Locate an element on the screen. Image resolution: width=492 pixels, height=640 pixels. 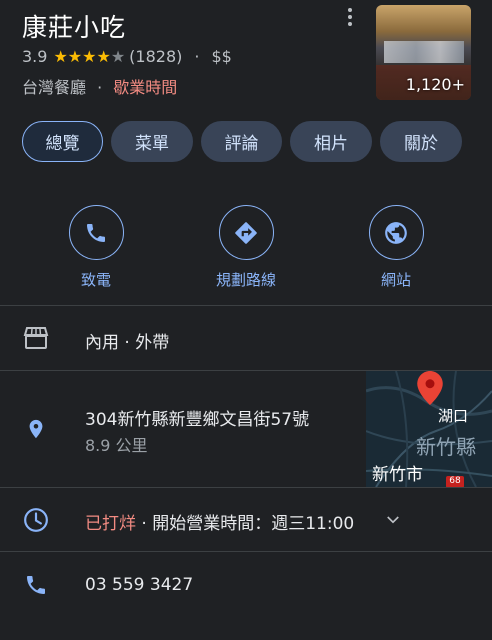
directions-circle is located at coordinates (246, 232).